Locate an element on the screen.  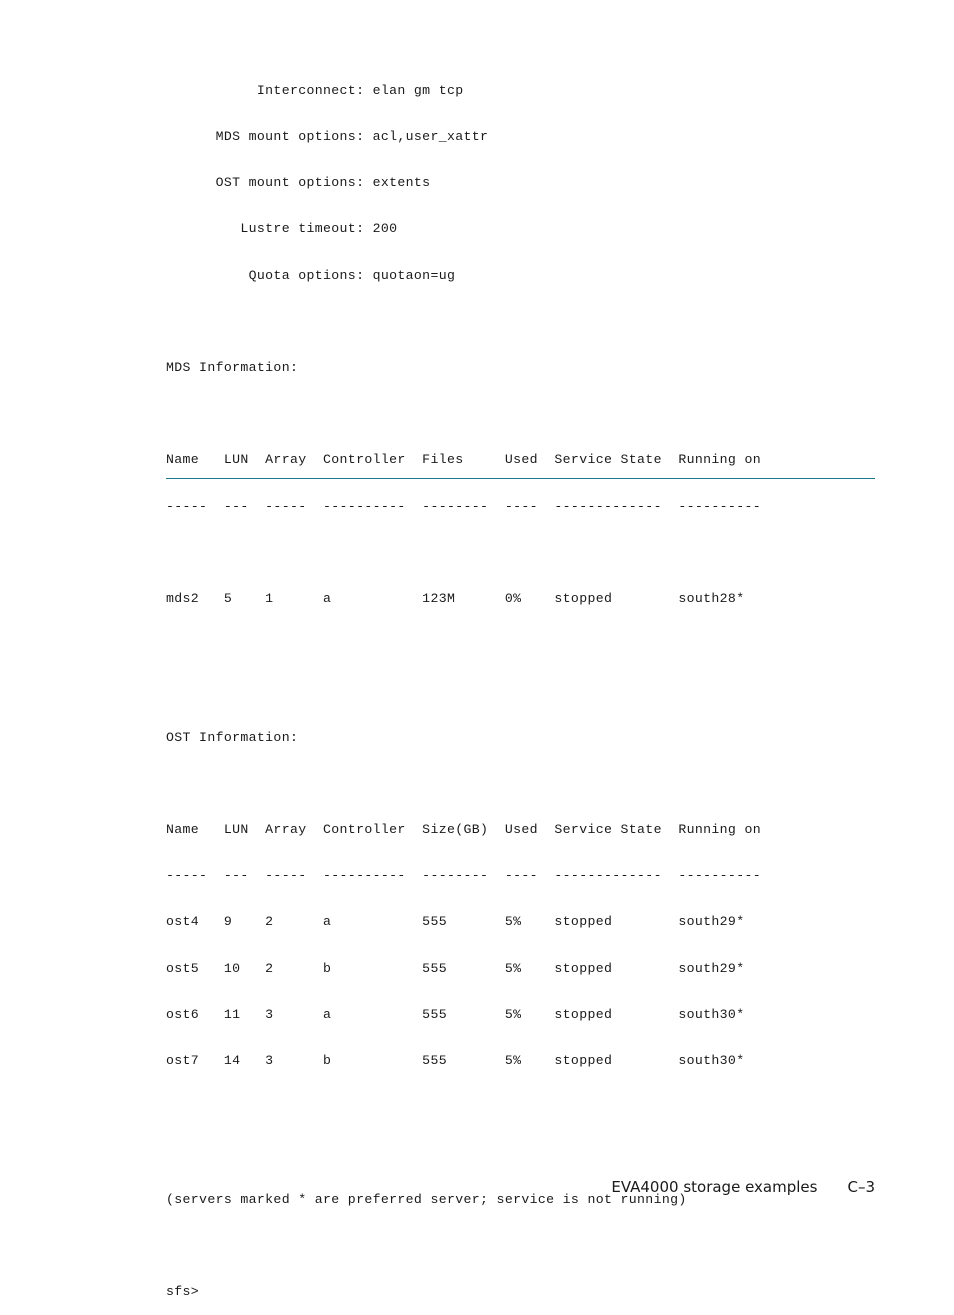
config-line-lustre-timeout: Lustre timeout: 200 is located at coordinates (282, 229).